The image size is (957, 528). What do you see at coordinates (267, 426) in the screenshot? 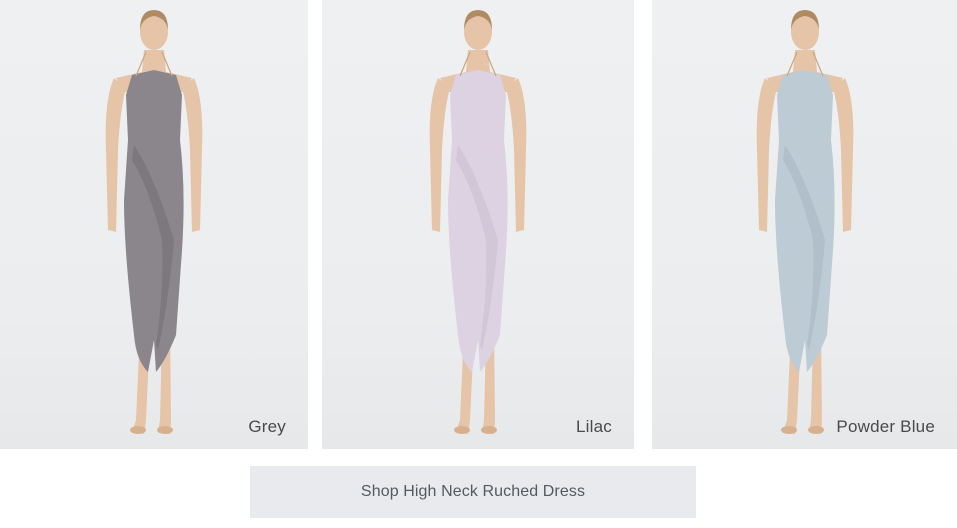
I see `color-label: Grey` at bounding box center [267, 426].